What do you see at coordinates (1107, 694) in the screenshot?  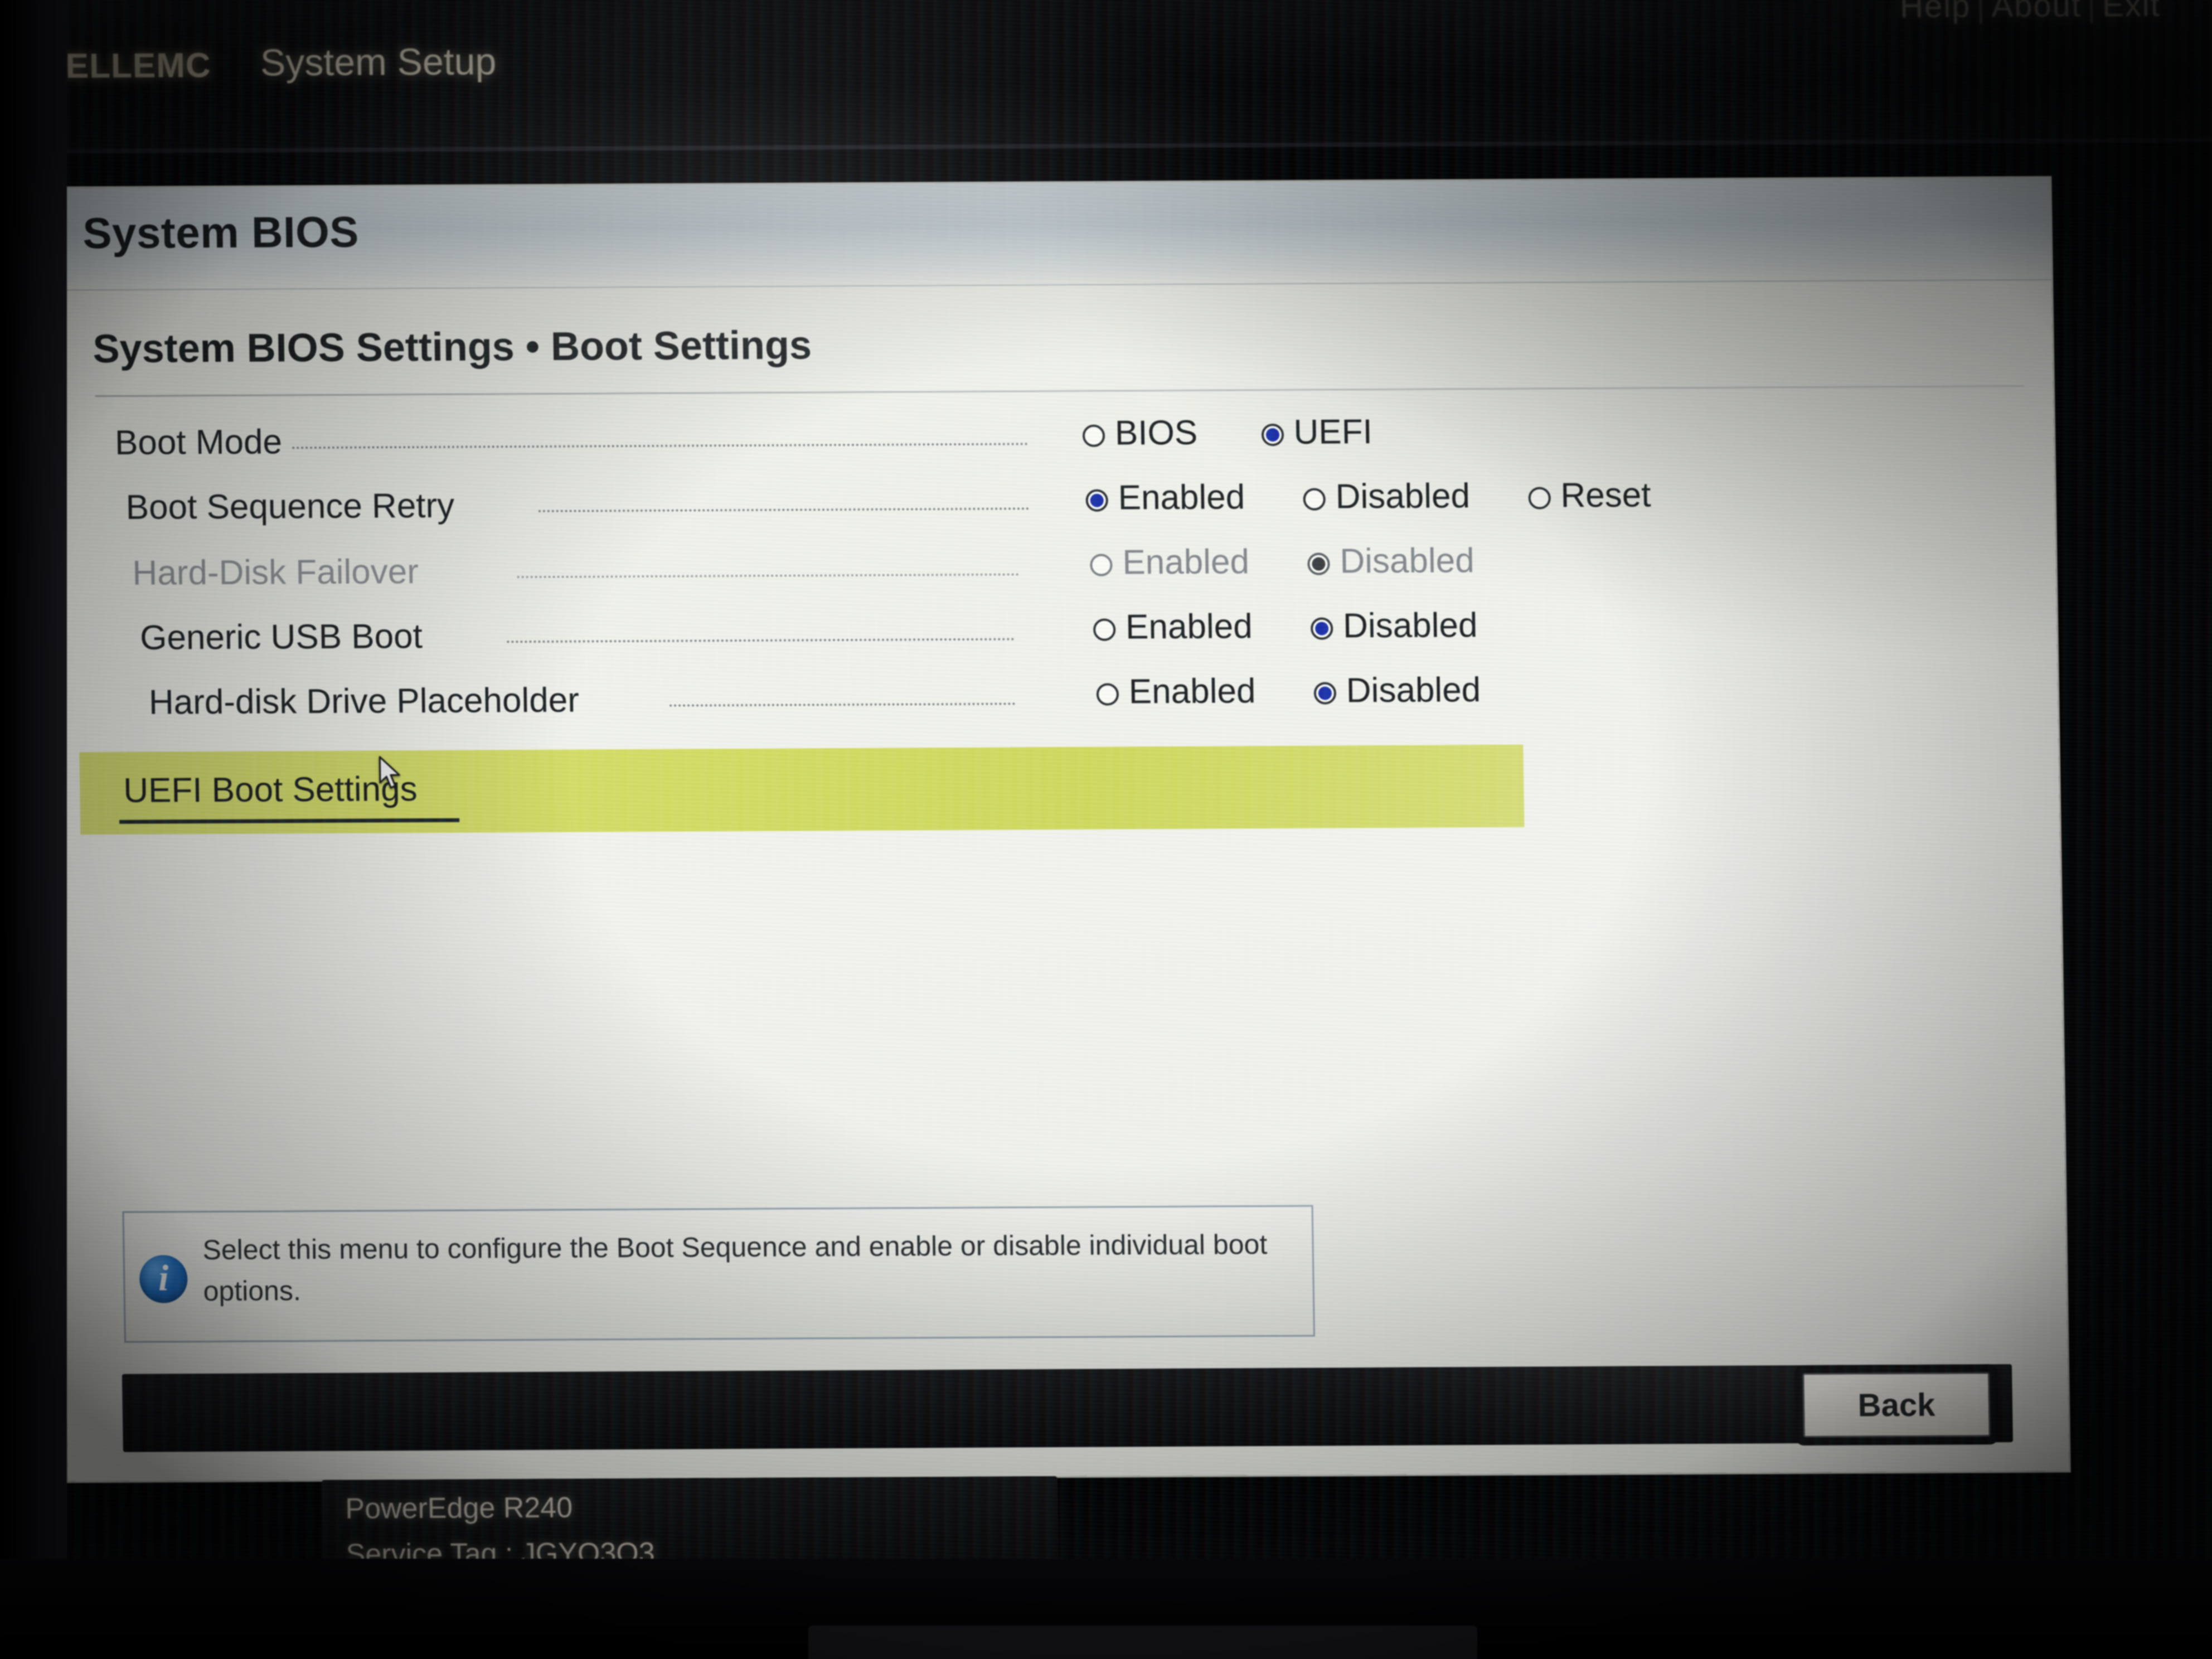 I see `radio-circle-placeholder-enabled` at bounding box center [1107, 694].